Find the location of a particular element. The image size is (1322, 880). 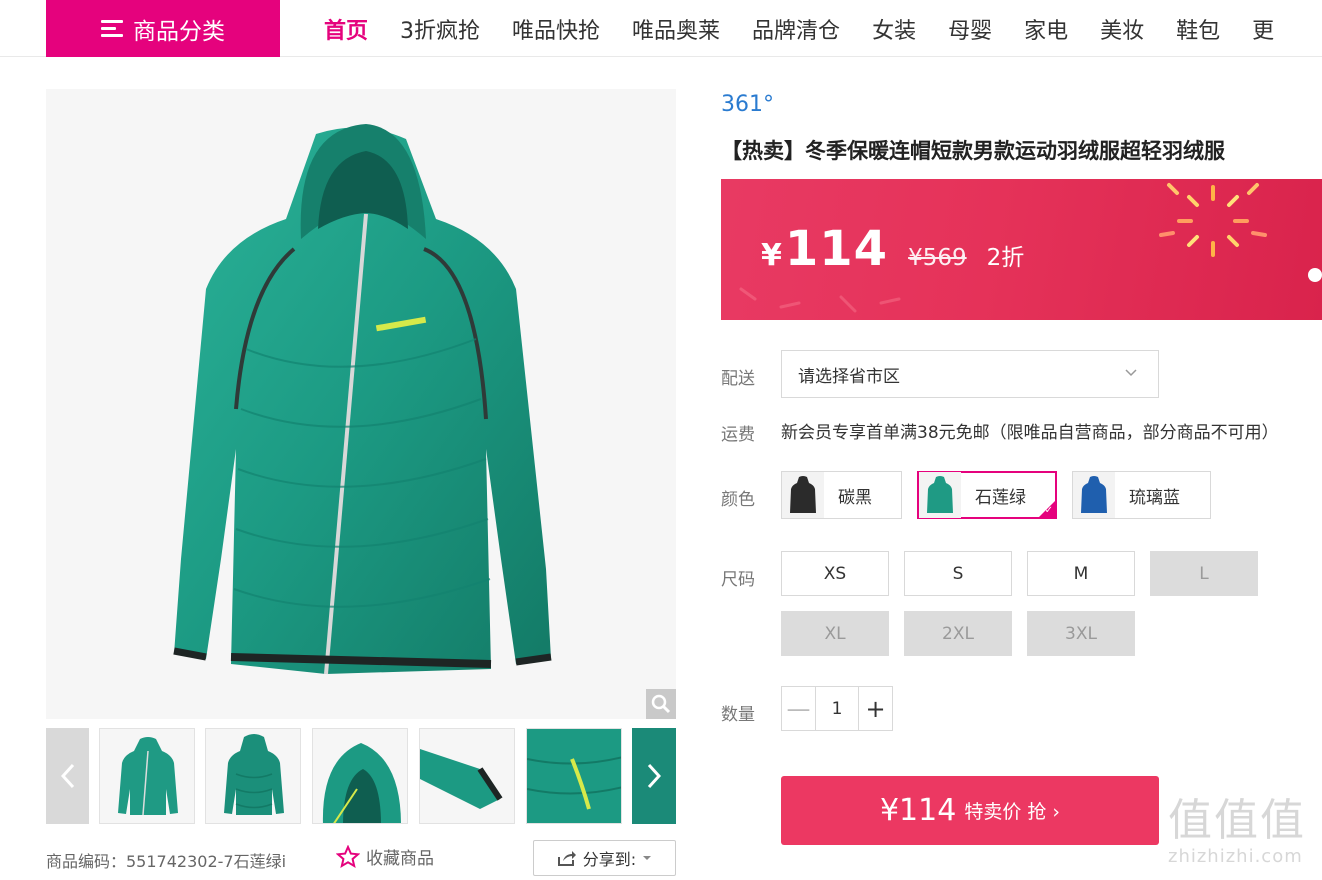

color-option-black: 碳黑 is located at coordinates (841, 495).